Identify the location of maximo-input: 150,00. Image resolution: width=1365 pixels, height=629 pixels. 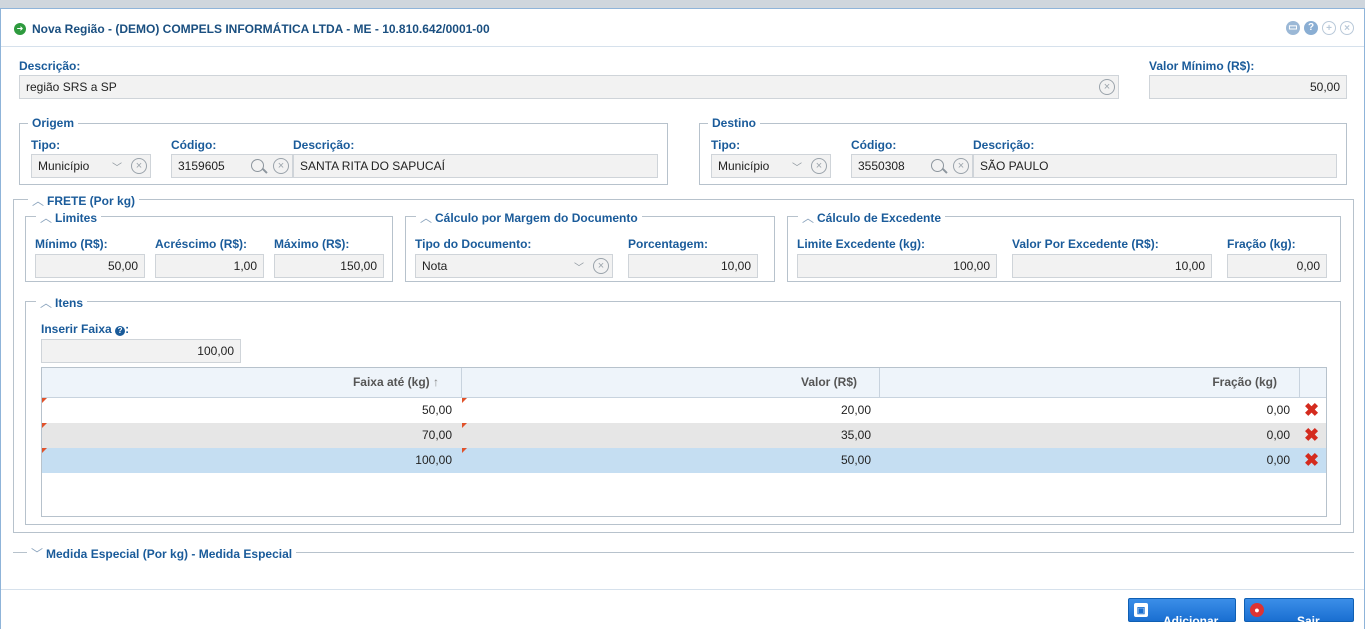
(329, 266).